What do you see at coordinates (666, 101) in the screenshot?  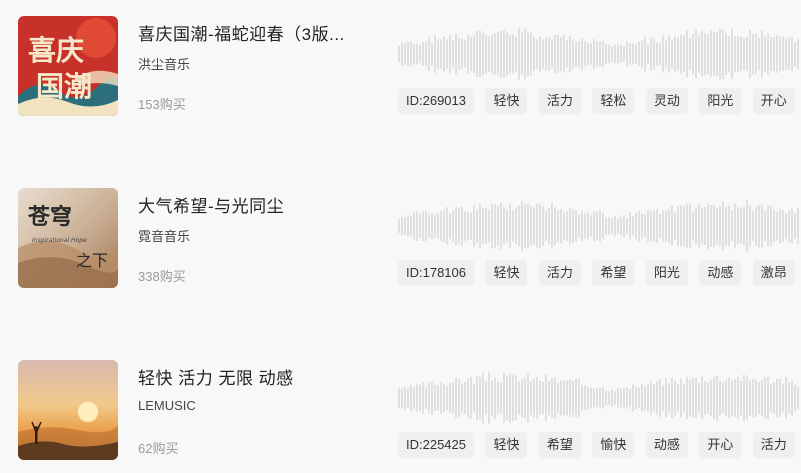 I see `tag: 灵动` at bounding box center [666, 101].